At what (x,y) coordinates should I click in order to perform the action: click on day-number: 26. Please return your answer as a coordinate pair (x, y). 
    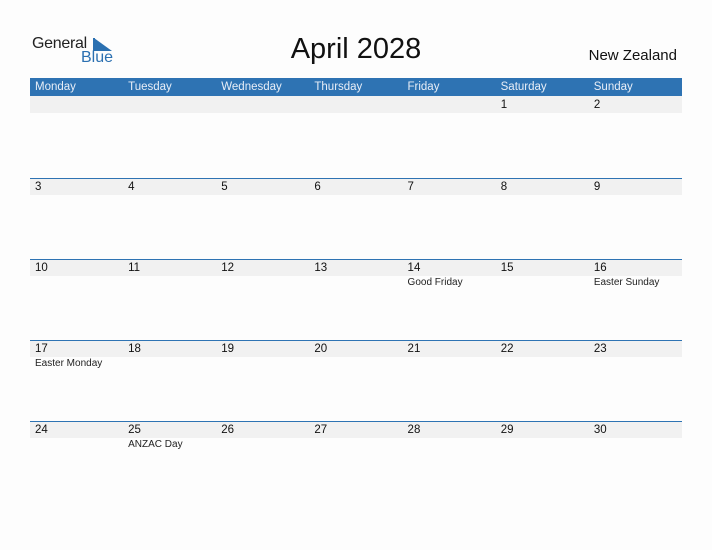
    Looking at the image, I should click on (228, 430).